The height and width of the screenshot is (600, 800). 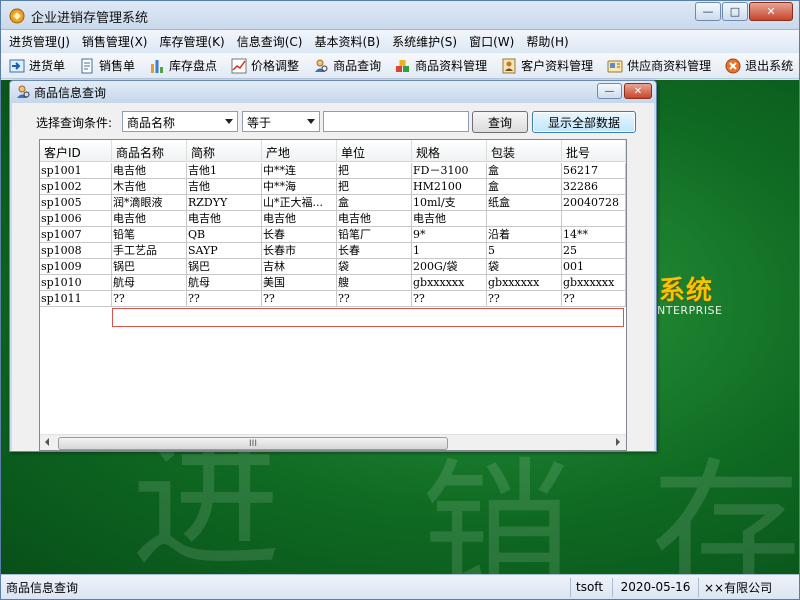 I want to click on table-row: sp1009 锅巴 锅巴 吉林袋 200G/袋袋 001, so click(x=333, y=267).